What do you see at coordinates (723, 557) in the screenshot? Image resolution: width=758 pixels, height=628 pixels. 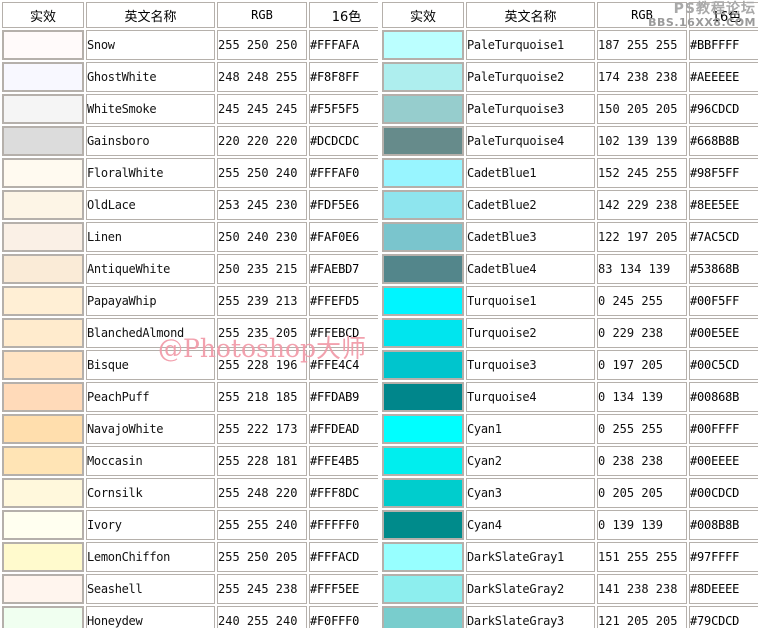 I see `color-hex: #97FFFF` at bounding box center [723, 557].